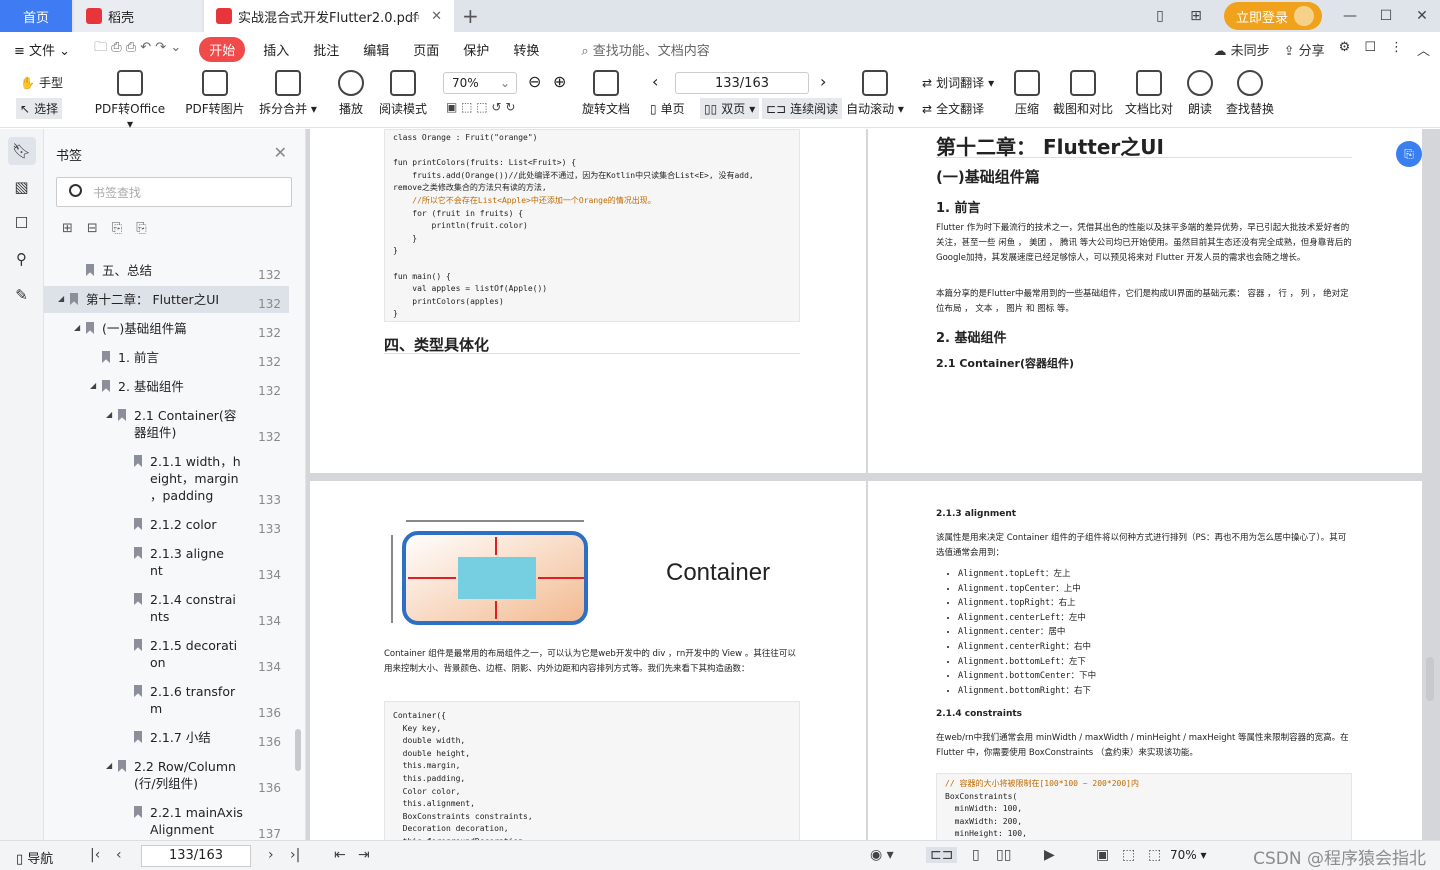 Image resolution: width=1440 pixels, height=870 pixels. What do you see at coordinates (166, 608) in the screenshot?
I see `bookmark-item: 2.1.4 constrai nts 134` at bounding box center [166, 608].